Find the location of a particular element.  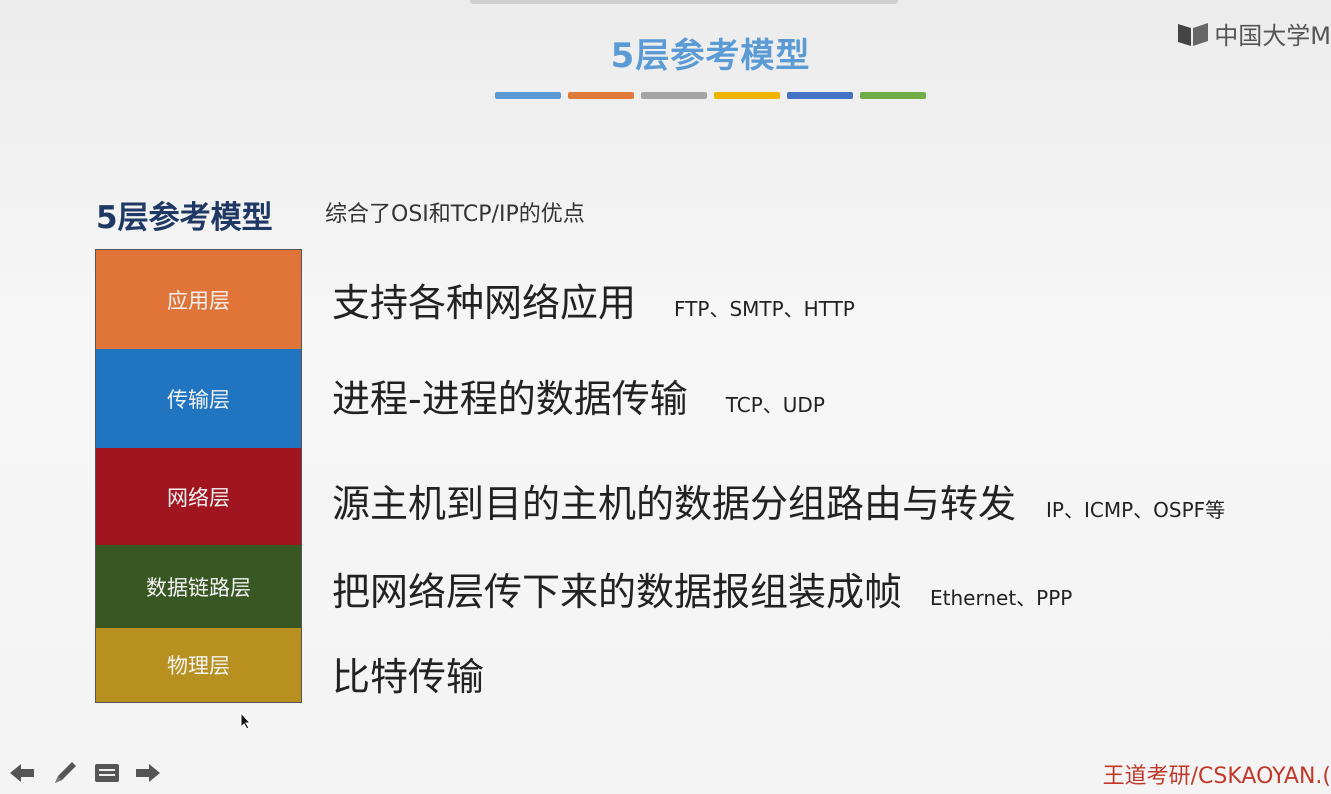

layer-application: 应用层 is located at coordinates (198, 299).